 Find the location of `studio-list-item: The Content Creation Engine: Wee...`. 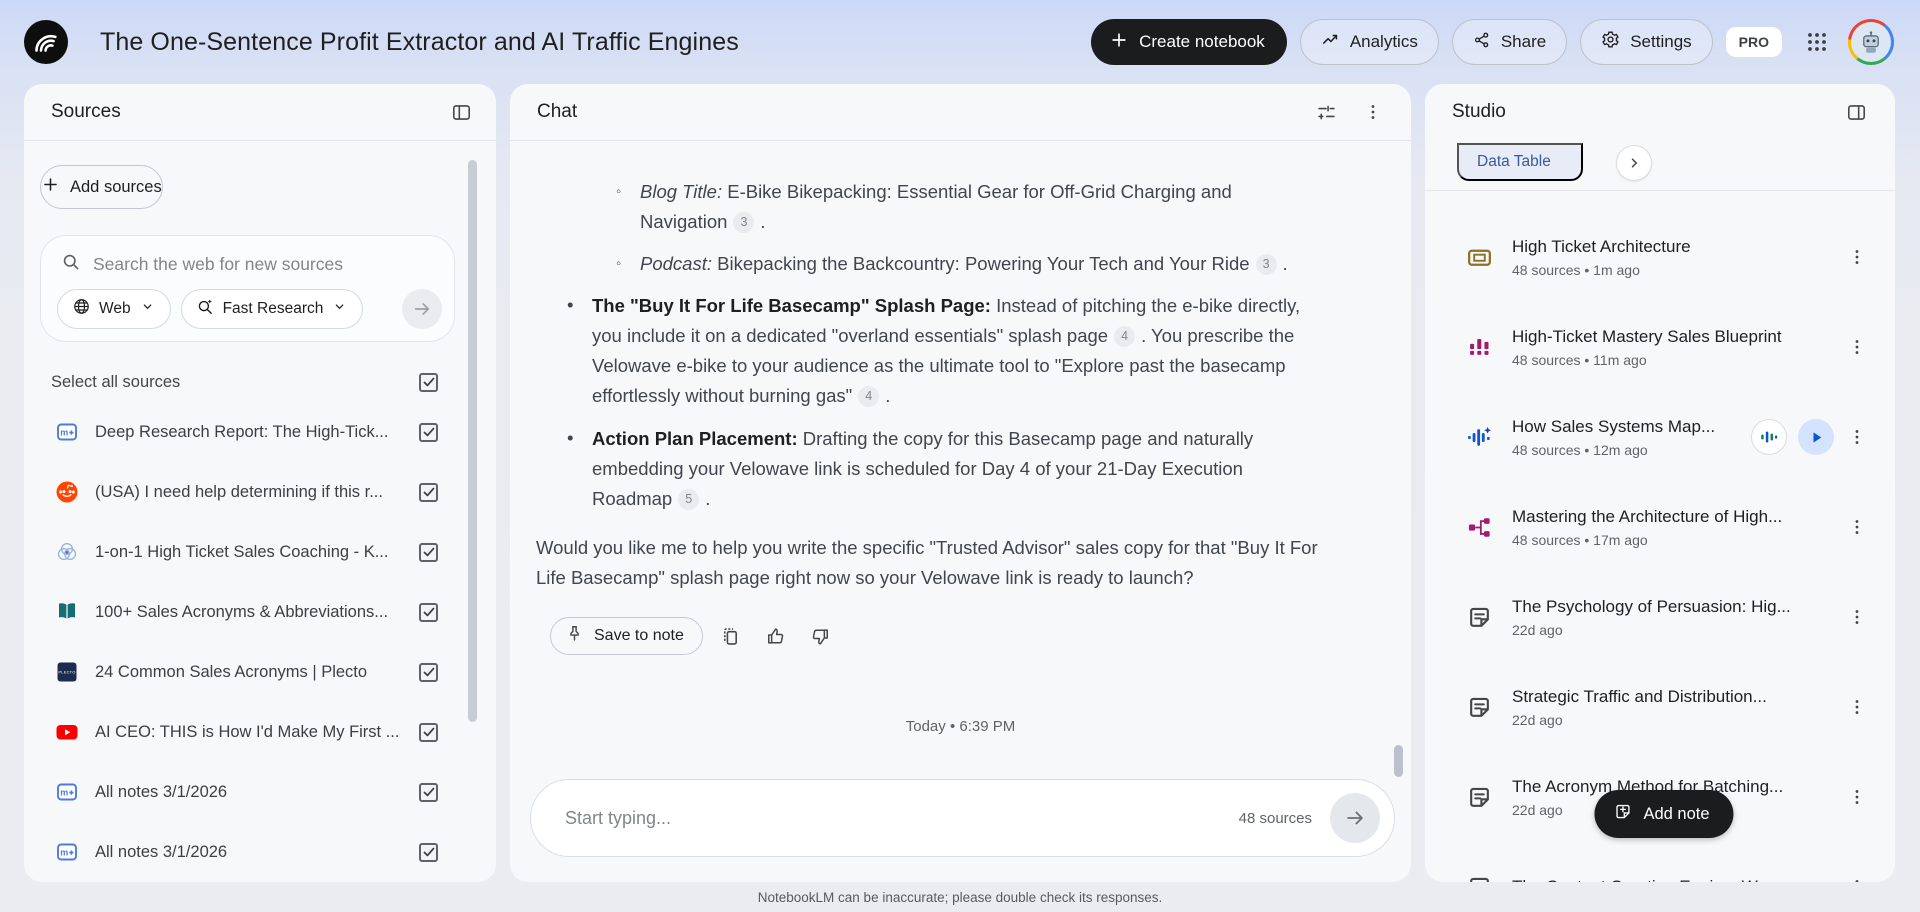

studio-list-item: The Content Creation Engine: Wee... is located at coordinates (1660, 862).